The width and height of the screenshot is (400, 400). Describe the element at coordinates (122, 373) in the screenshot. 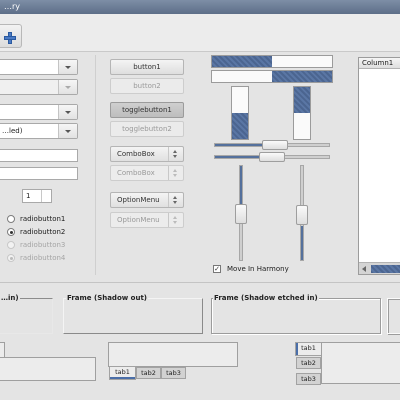

I see `notebook-bottom-tab1: tab1` at that location.